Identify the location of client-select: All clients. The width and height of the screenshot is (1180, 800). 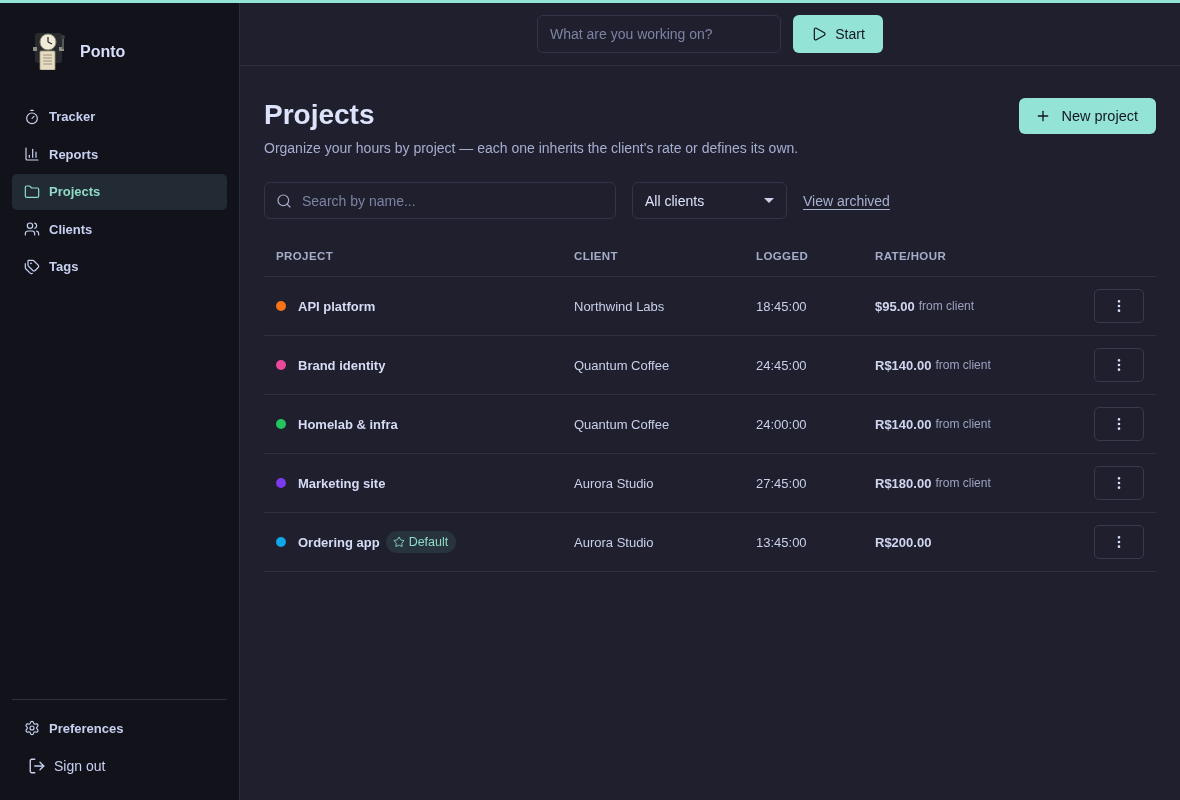
(709, 200).